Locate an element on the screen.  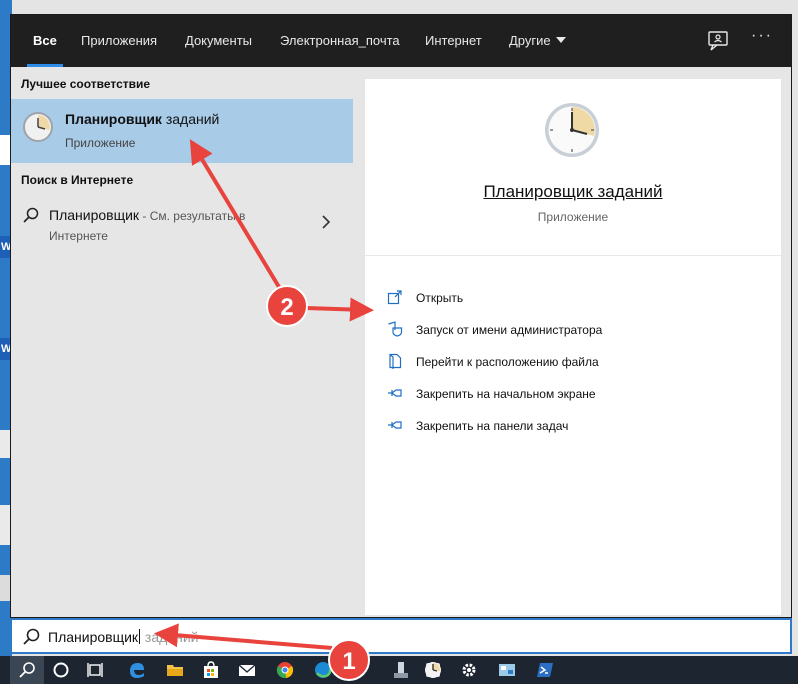
taskbar-chrome is located at coordinates (285, 670).